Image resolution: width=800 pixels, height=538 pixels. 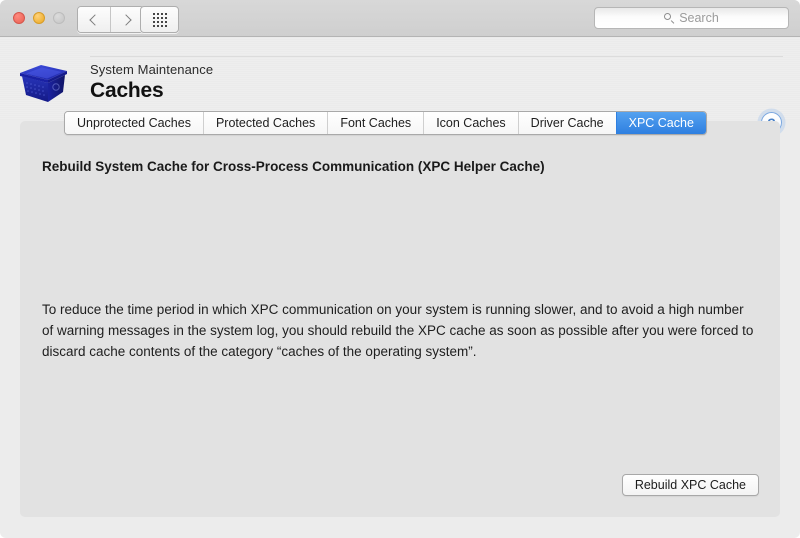 I want to click on zoom-button, so click(x=59, y=18).